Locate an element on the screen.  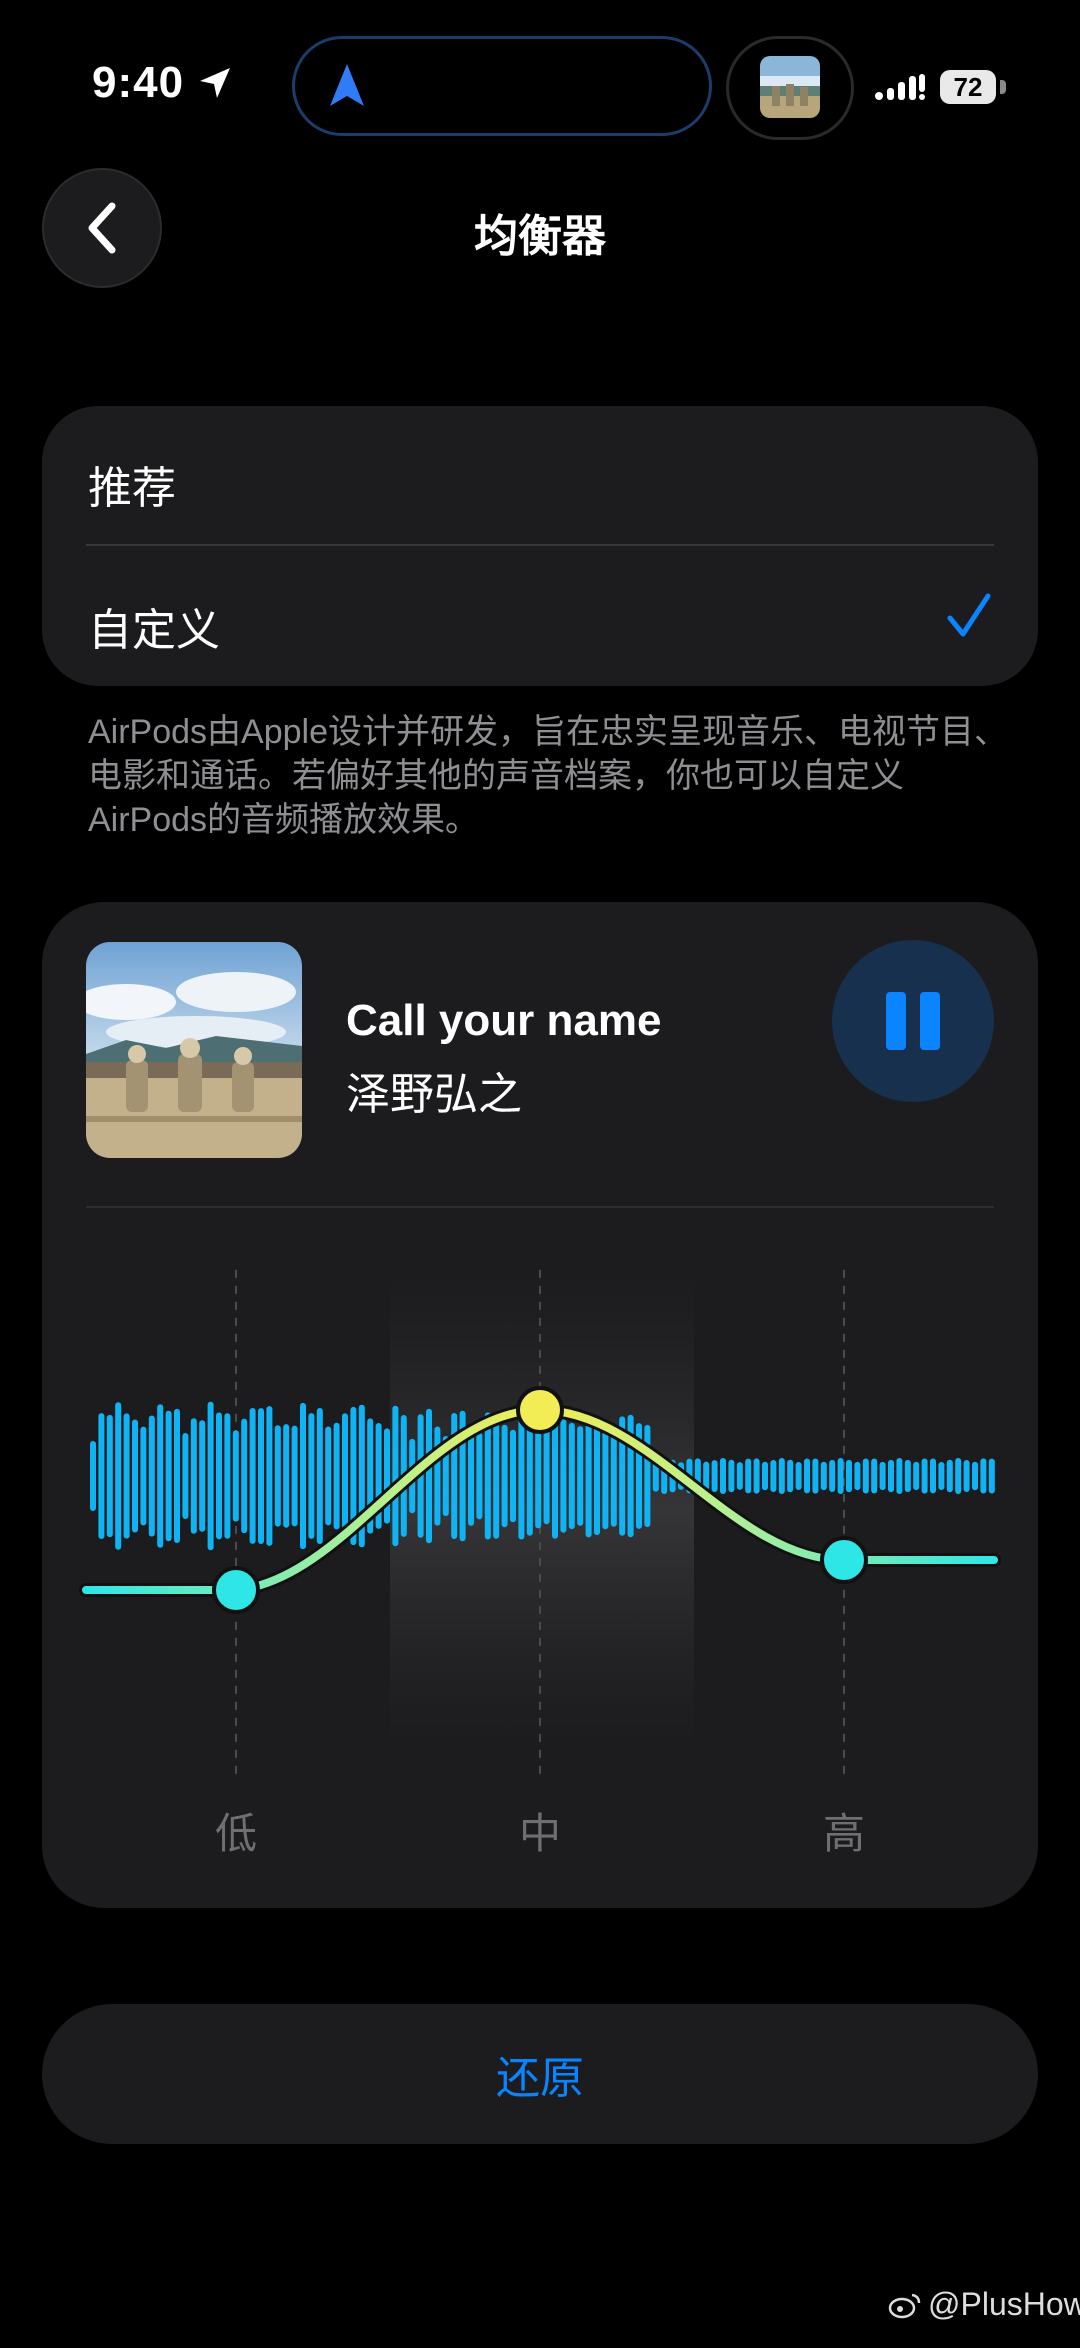
checkmark-icon is located at coordinates (969, 615).